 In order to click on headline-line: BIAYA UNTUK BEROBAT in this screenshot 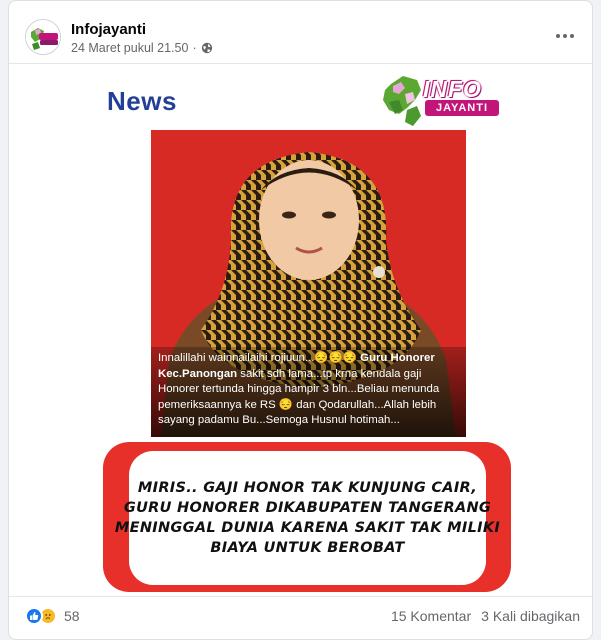, I will do `click(307, 548)`.